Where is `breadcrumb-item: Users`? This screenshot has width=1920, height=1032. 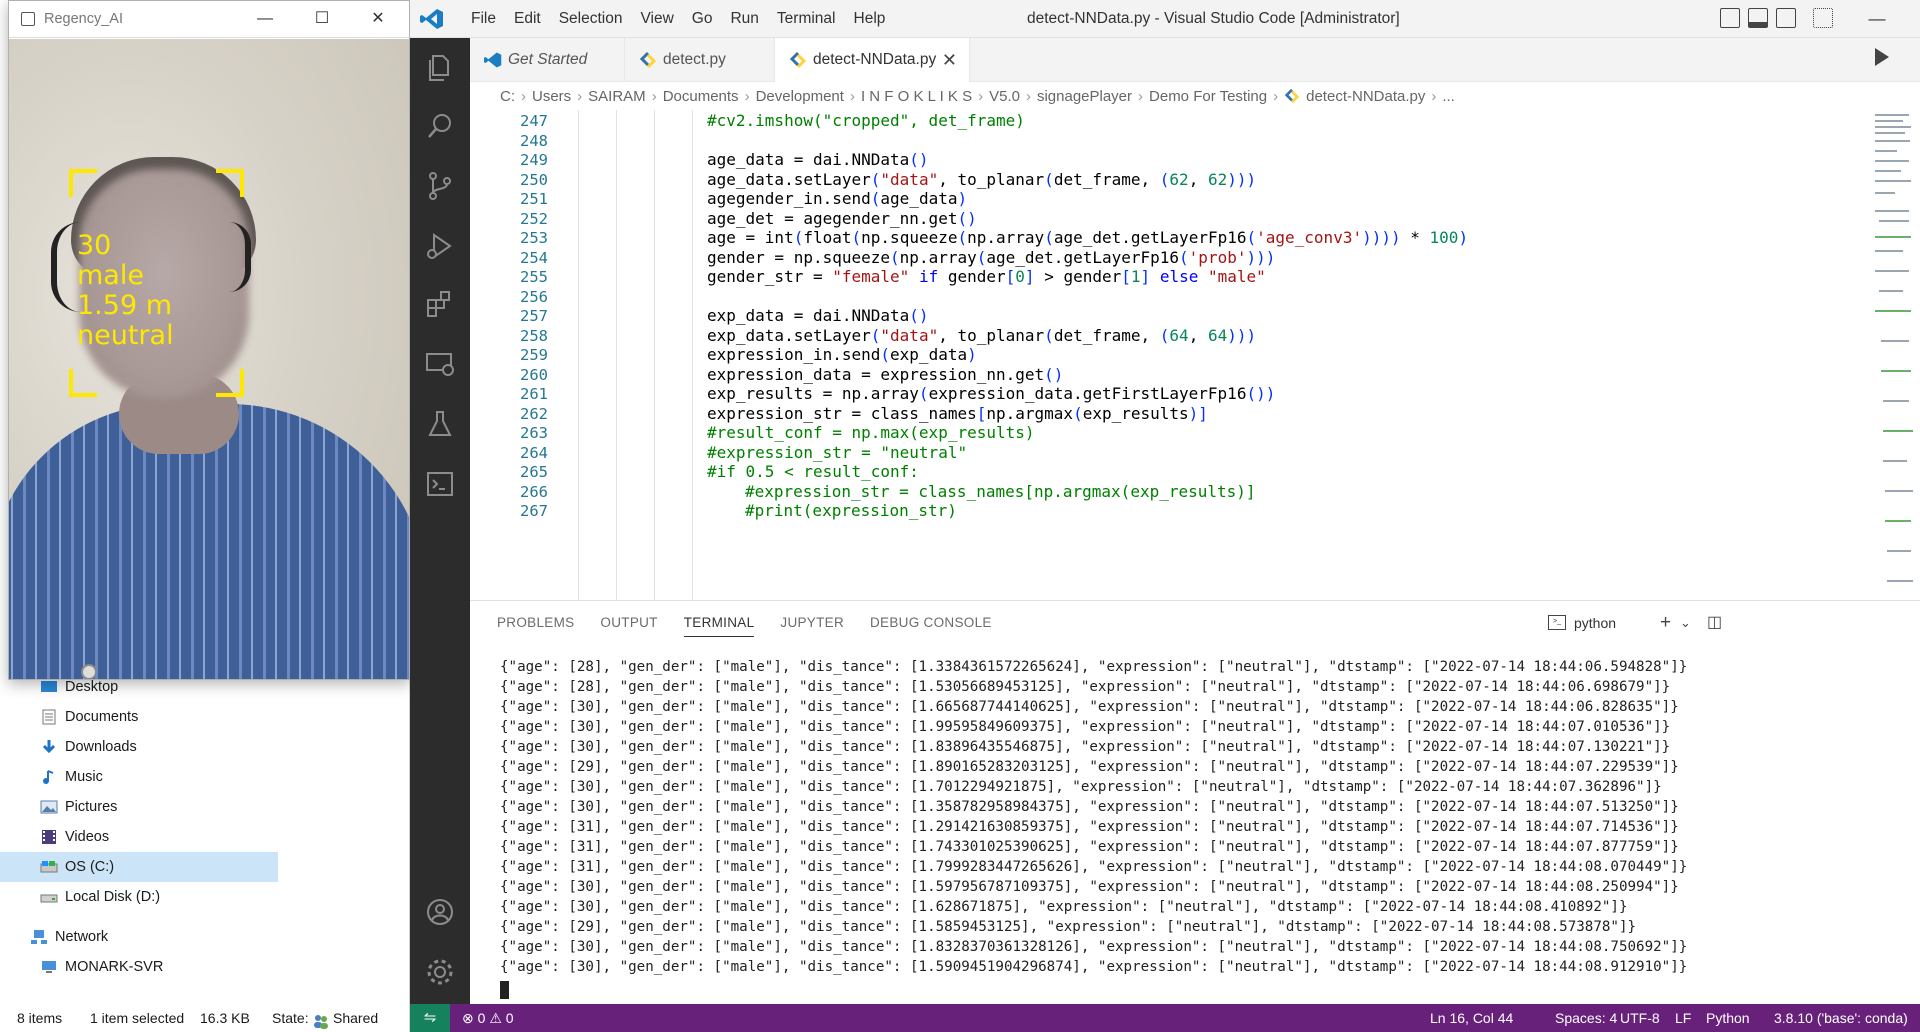
breadcrumb-item: Users is located at coordinates (551, 96).